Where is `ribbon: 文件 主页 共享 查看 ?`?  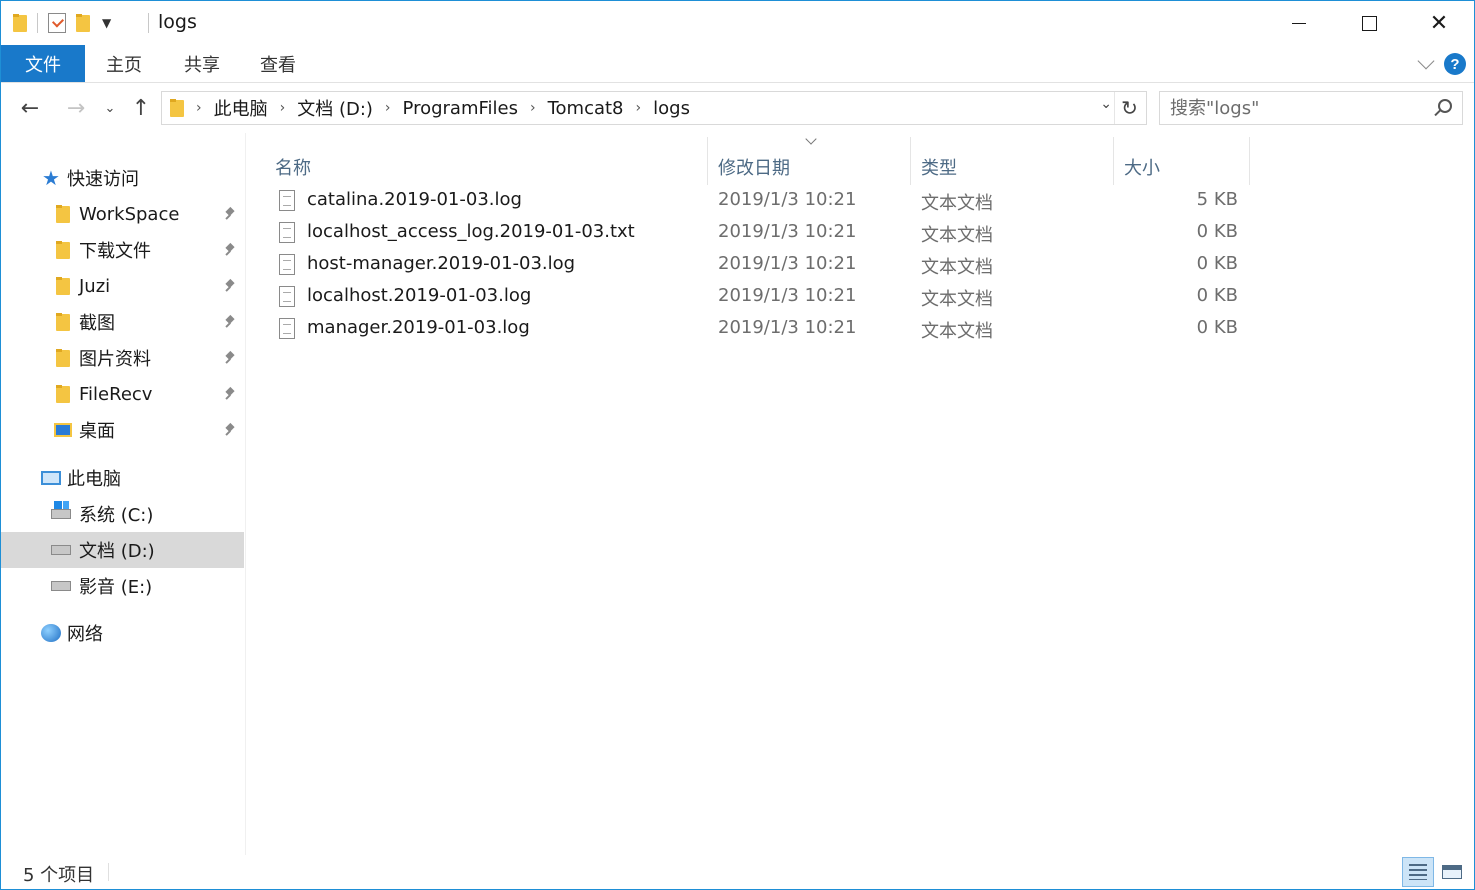
ribbon: 文件 主页 共享 查看 ? is located at coordinates (737, 64).